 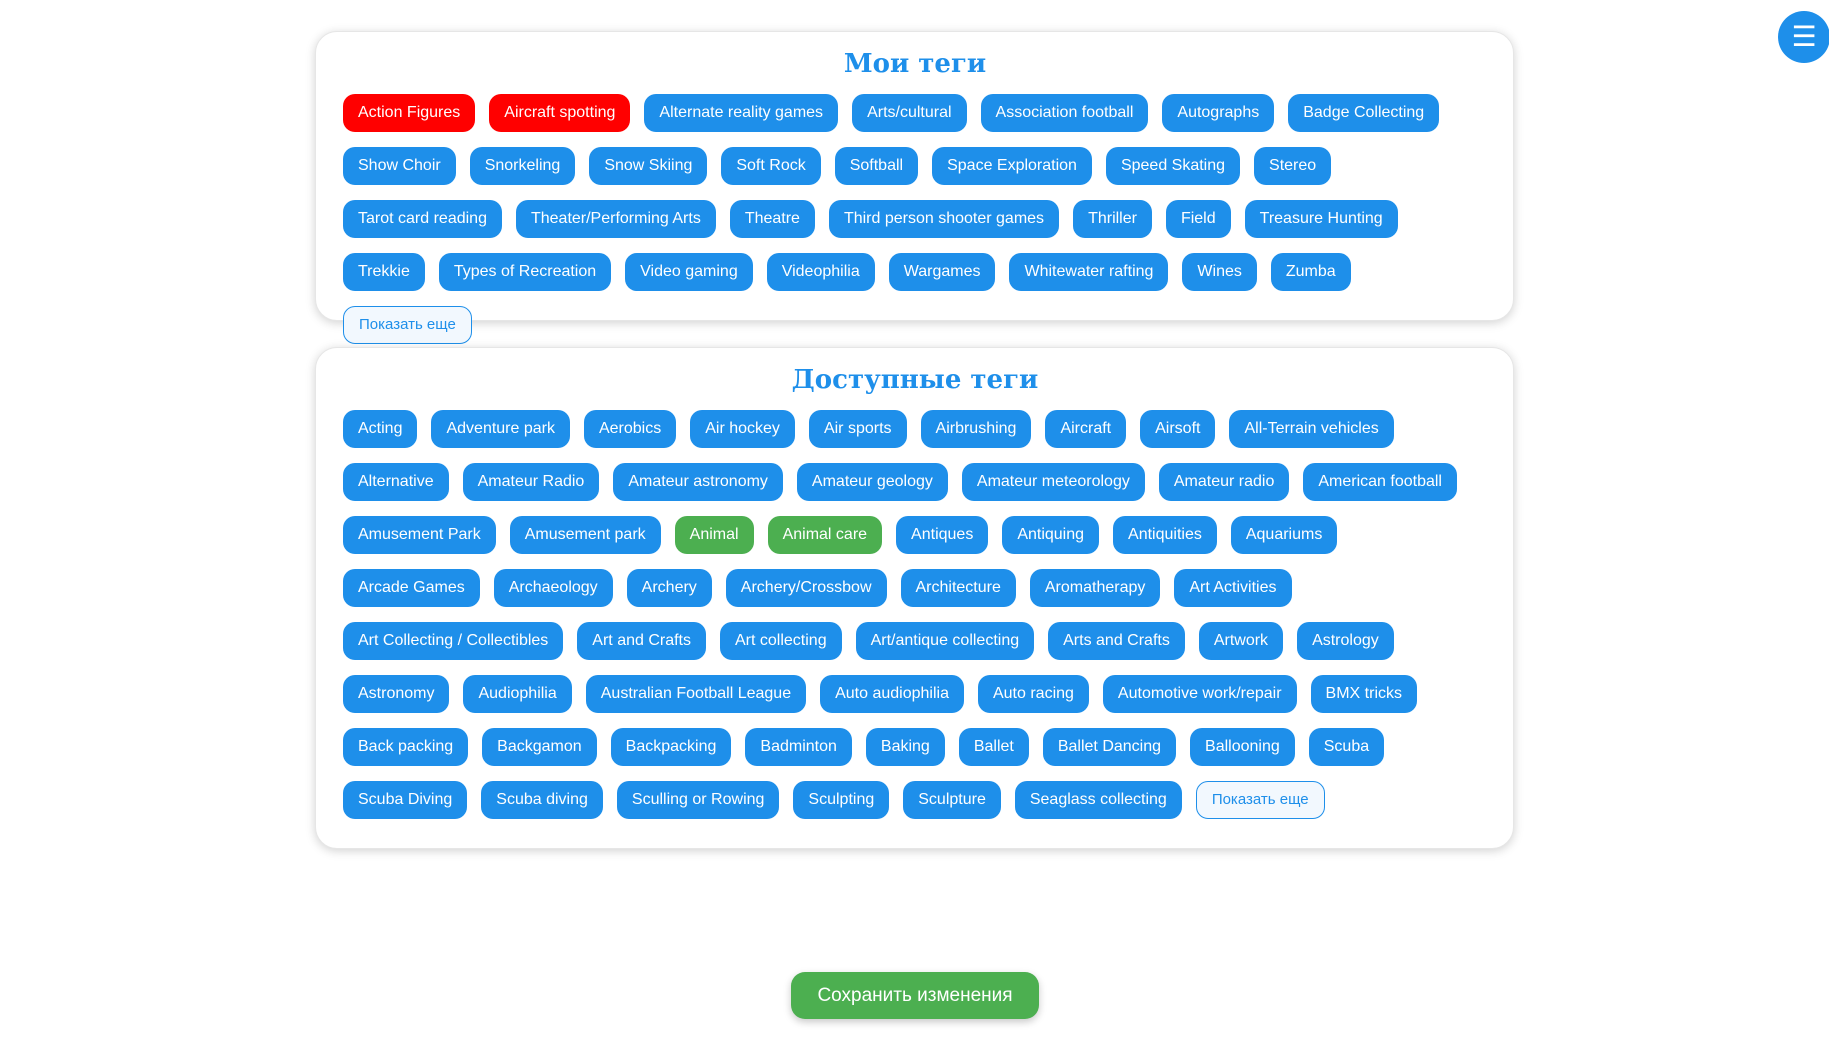 I want to click on my-tag: Softball, so click(x=876, y=166).